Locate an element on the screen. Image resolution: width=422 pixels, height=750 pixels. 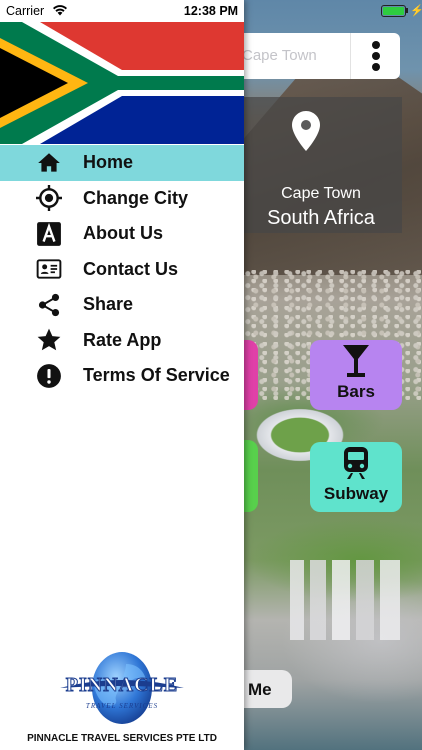
menu-item-about-us: About Us is located at coordinates (122, 234).